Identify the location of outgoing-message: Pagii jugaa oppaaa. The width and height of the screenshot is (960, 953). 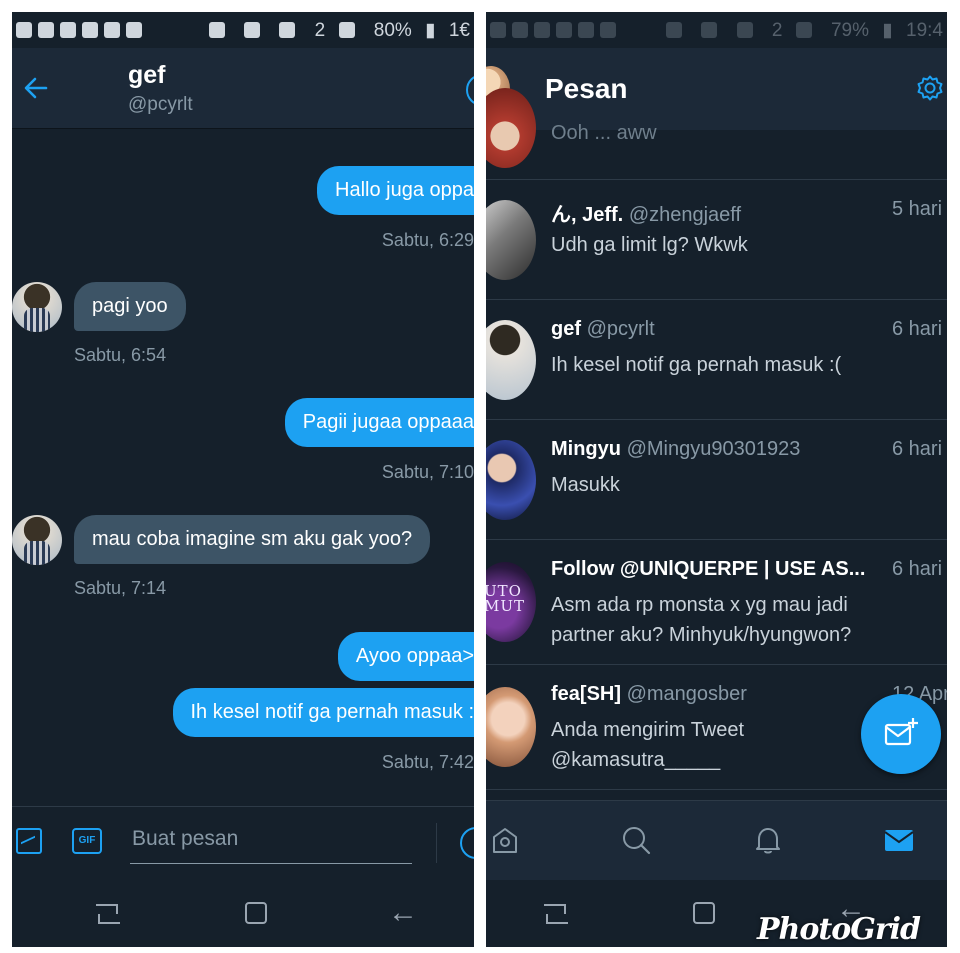
(379, 422).